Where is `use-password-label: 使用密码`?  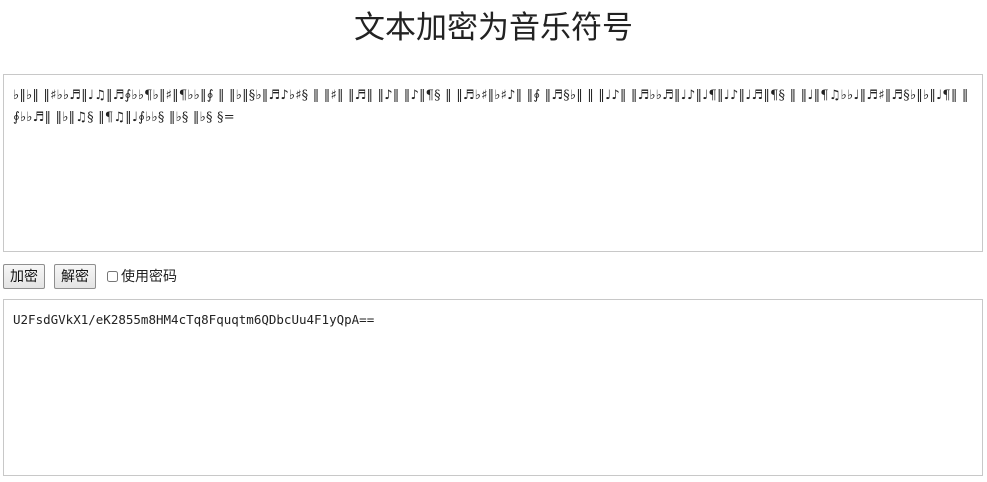 use-password-label: 使用密码 is located at coordinates (149, 277).